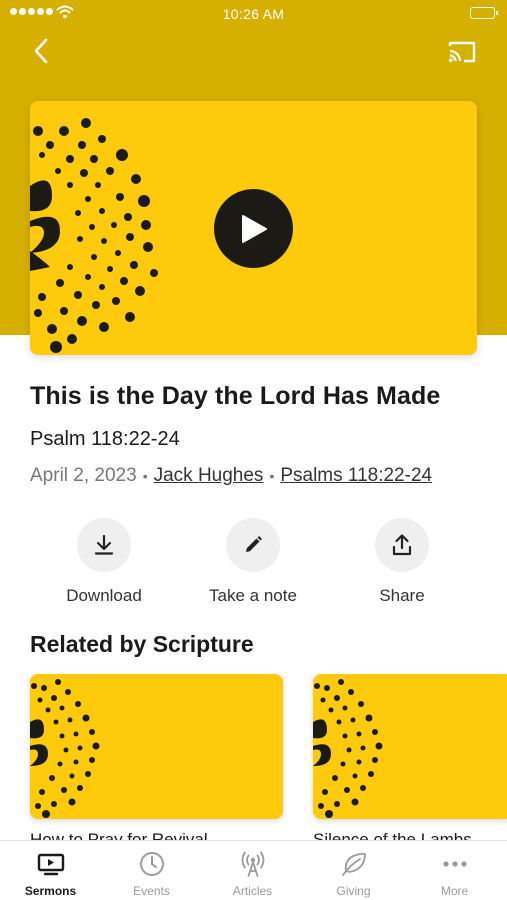 The width and height of the screenshot is (507, 900). Describe the element at coordinates (354, 864) in the screenshot. I see `leaf-icon` at that location.